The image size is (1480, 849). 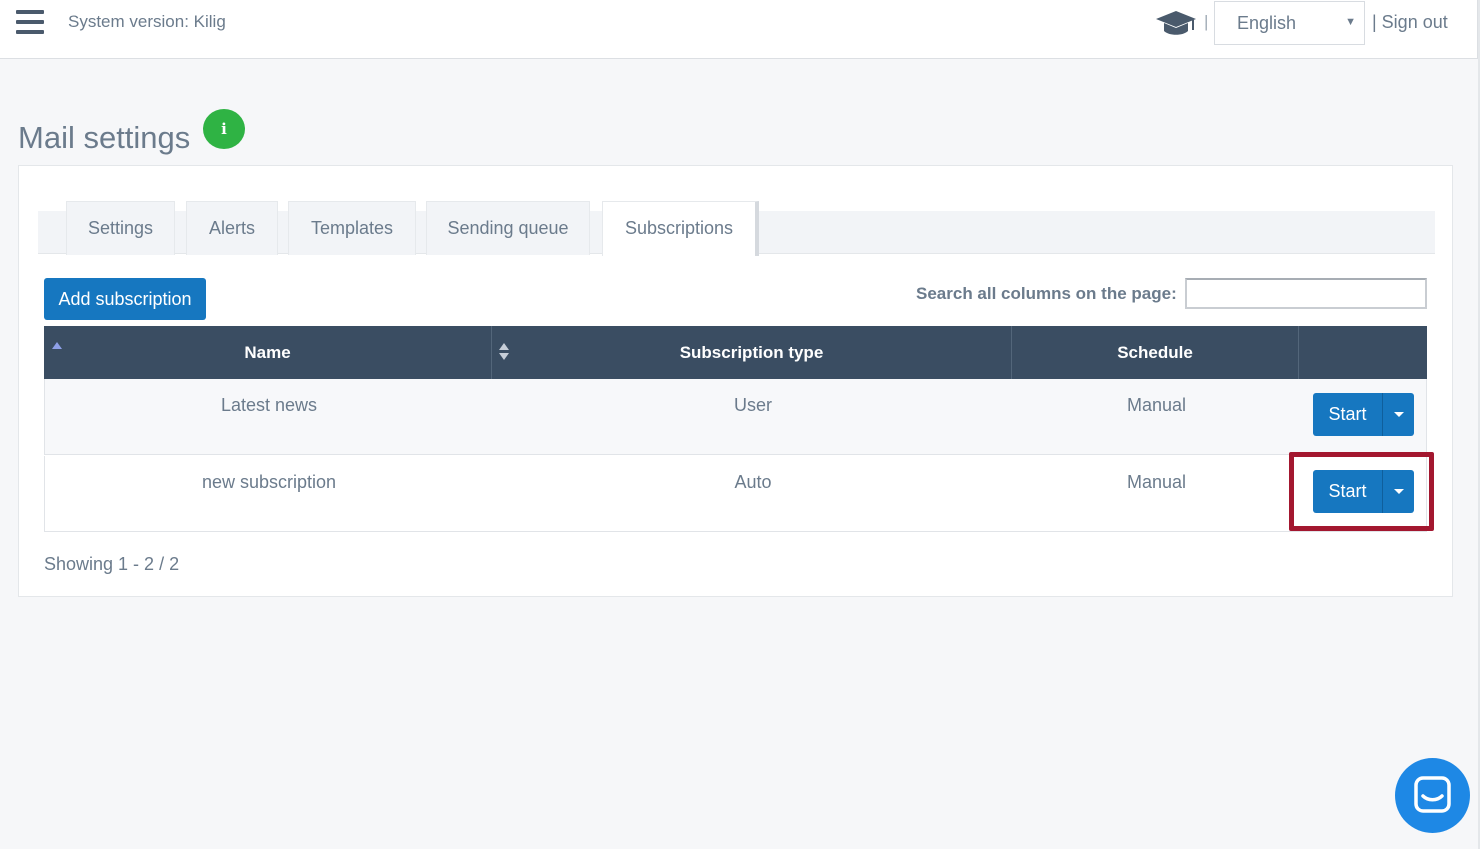 What do you see at coordinates (752, 352) in the screenshot?
I see `column-header-subscription-type: Subscription type` at bounding box center [752, 352].